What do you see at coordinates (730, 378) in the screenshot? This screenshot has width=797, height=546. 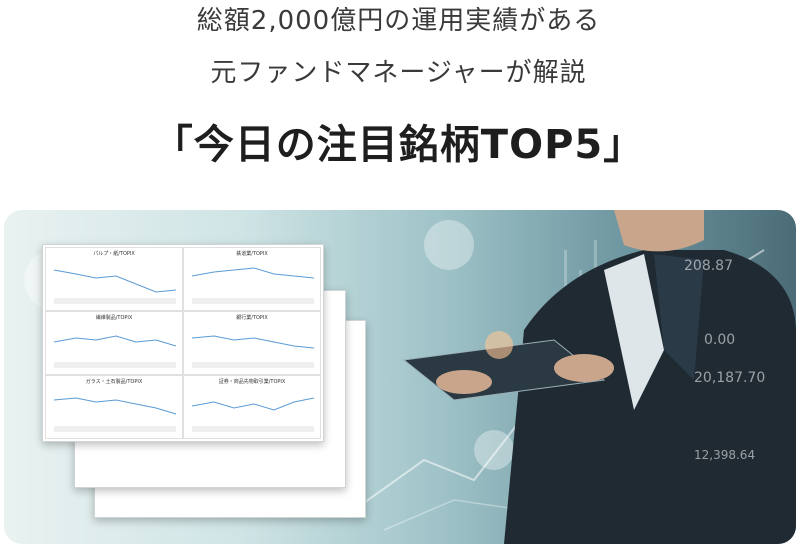 I see `screen-number: 20,187.70` at bounding box center [730, 378].